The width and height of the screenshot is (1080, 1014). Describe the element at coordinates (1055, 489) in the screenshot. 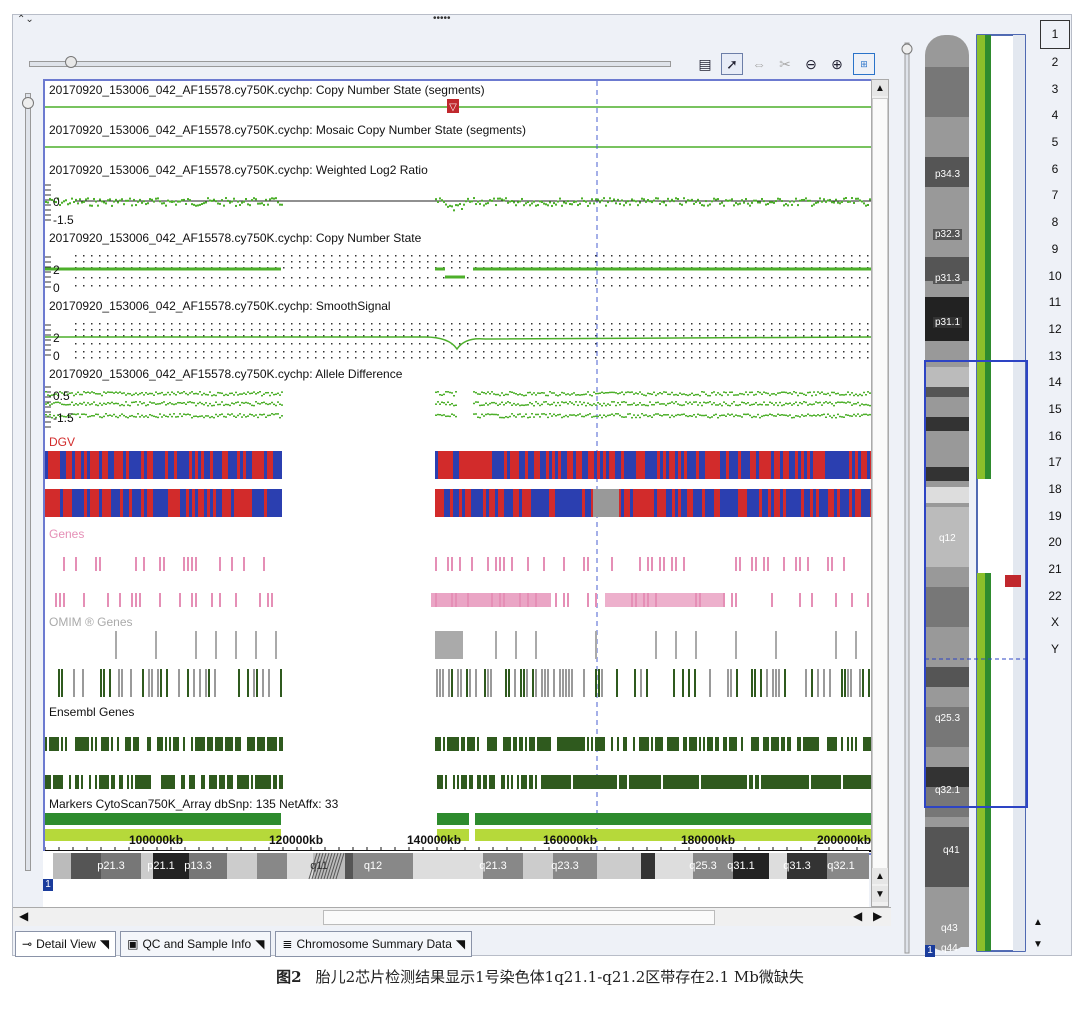

I see `chromosome-number-18: 18` at that location.